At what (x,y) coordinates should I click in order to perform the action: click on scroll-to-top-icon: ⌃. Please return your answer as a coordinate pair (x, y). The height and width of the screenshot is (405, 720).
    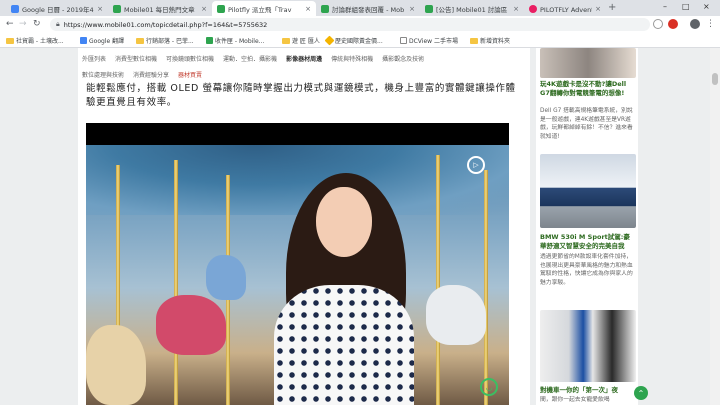
    Looking at the image, I should click on (641, 393).